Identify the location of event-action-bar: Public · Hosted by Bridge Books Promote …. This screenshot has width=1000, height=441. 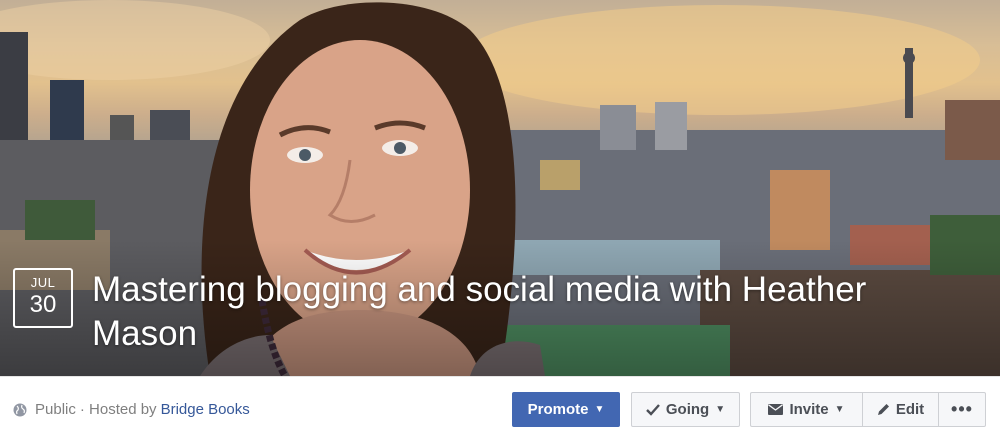
(500, 408).